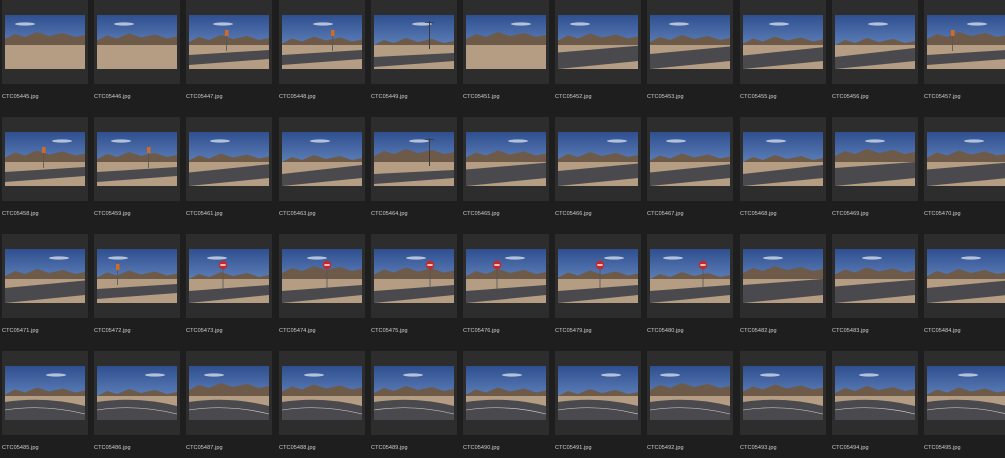 This screenshot has height=458, width=1005. I want to click on thumbnail-filename: CTC05486.jpg, so click(112, 448).